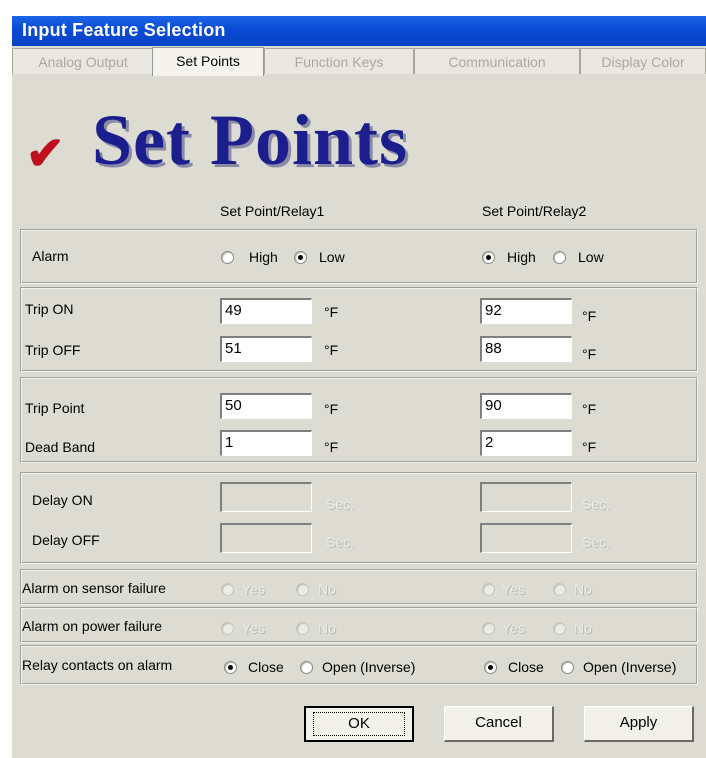 This screenshot has height=758, width=706. What do you see at coordinates (559, 257) in the screenshot?
I see `alarm-relay2-low-radio` at bounding box center [559, 257].